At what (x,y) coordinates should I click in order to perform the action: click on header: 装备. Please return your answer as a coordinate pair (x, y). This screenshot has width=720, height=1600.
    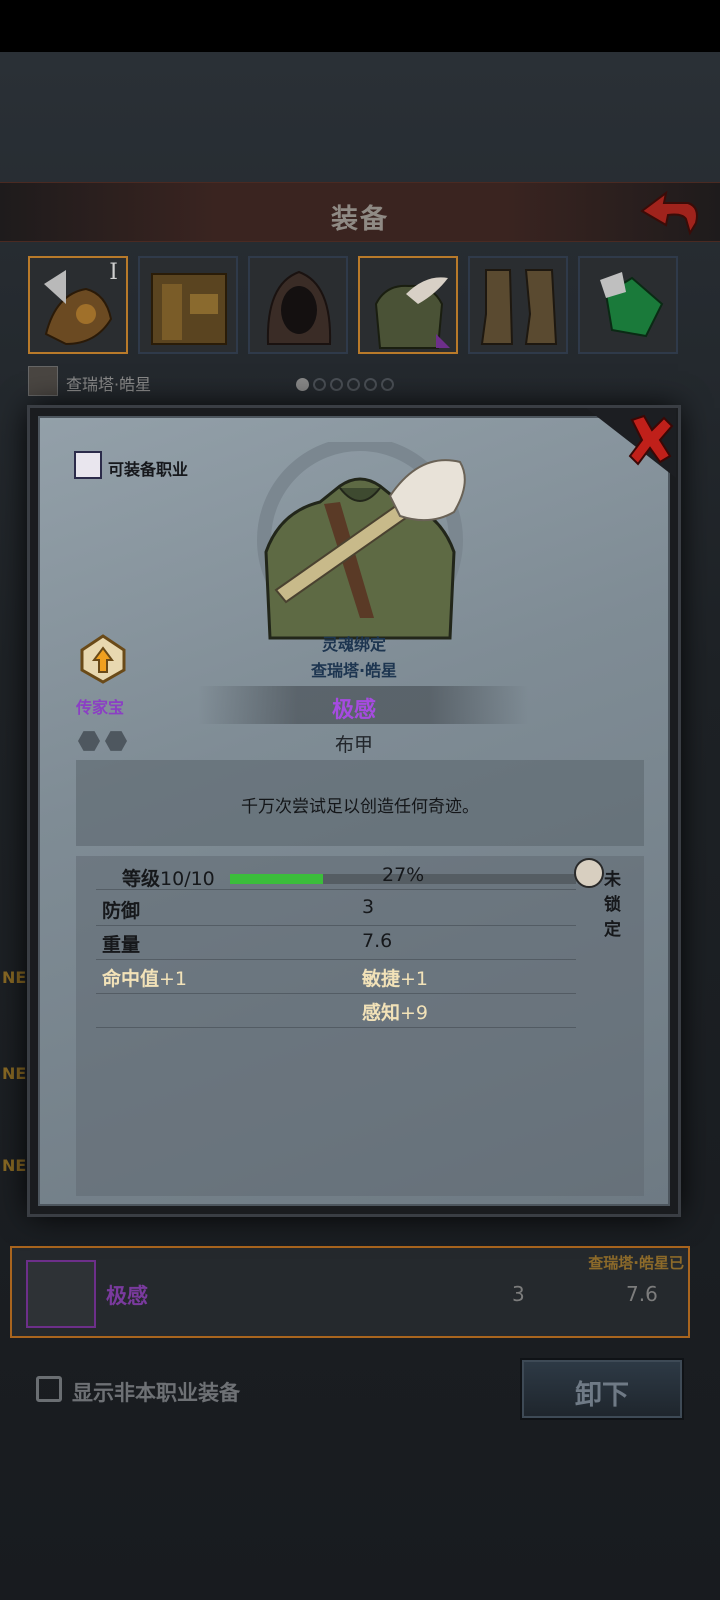
    Looking at the image, I should click on (360, 212).